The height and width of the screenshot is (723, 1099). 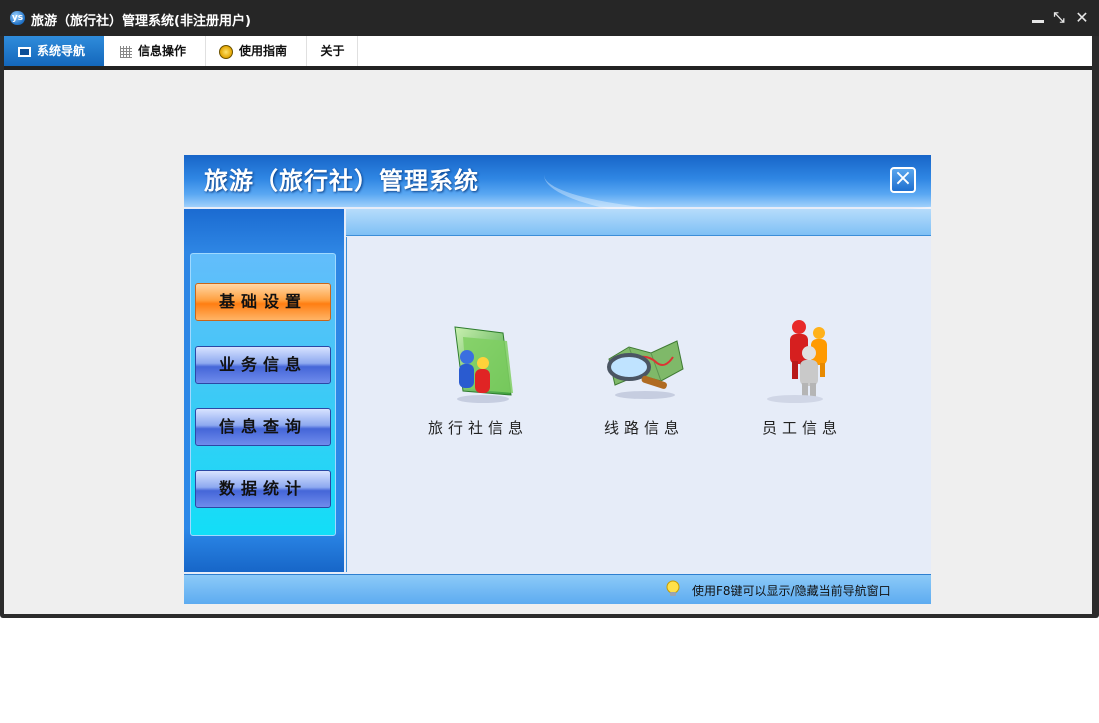 What do you see at coordinates (17, 18) in the screenshot?
I see `app-logo-icon: ys` at bounding box center [17, 18].